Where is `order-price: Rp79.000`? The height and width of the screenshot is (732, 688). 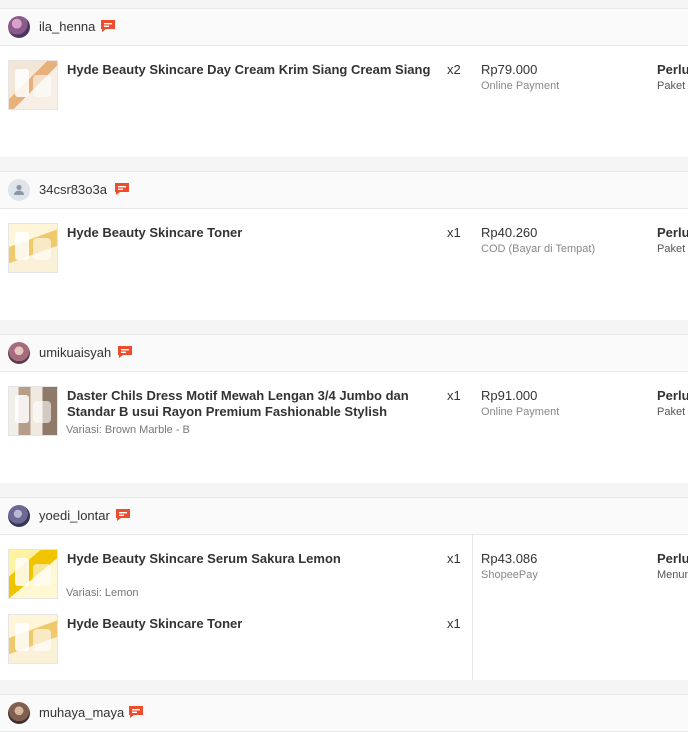
order-price: Rp79.000 is located at coordinates (509, 69).